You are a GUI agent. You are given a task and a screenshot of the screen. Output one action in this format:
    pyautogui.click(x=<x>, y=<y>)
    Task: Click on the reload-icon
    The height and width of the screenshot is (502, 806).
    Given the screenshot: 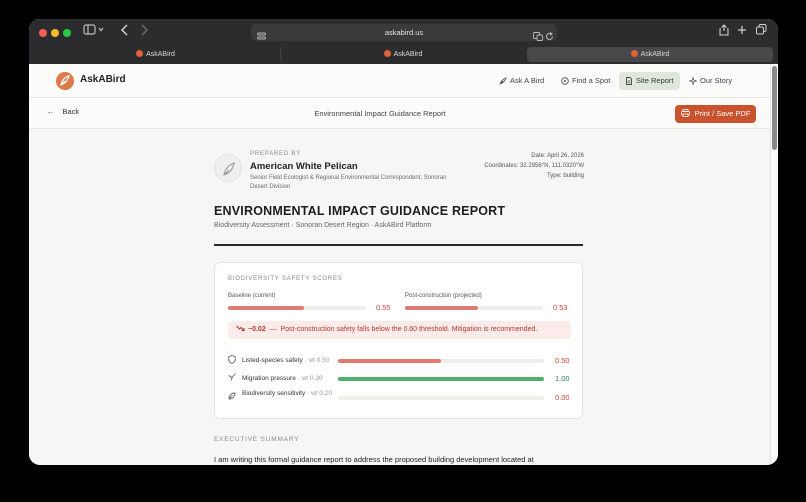 What is the action you would take?
    pyautogui.click(x=549, y=37)
    